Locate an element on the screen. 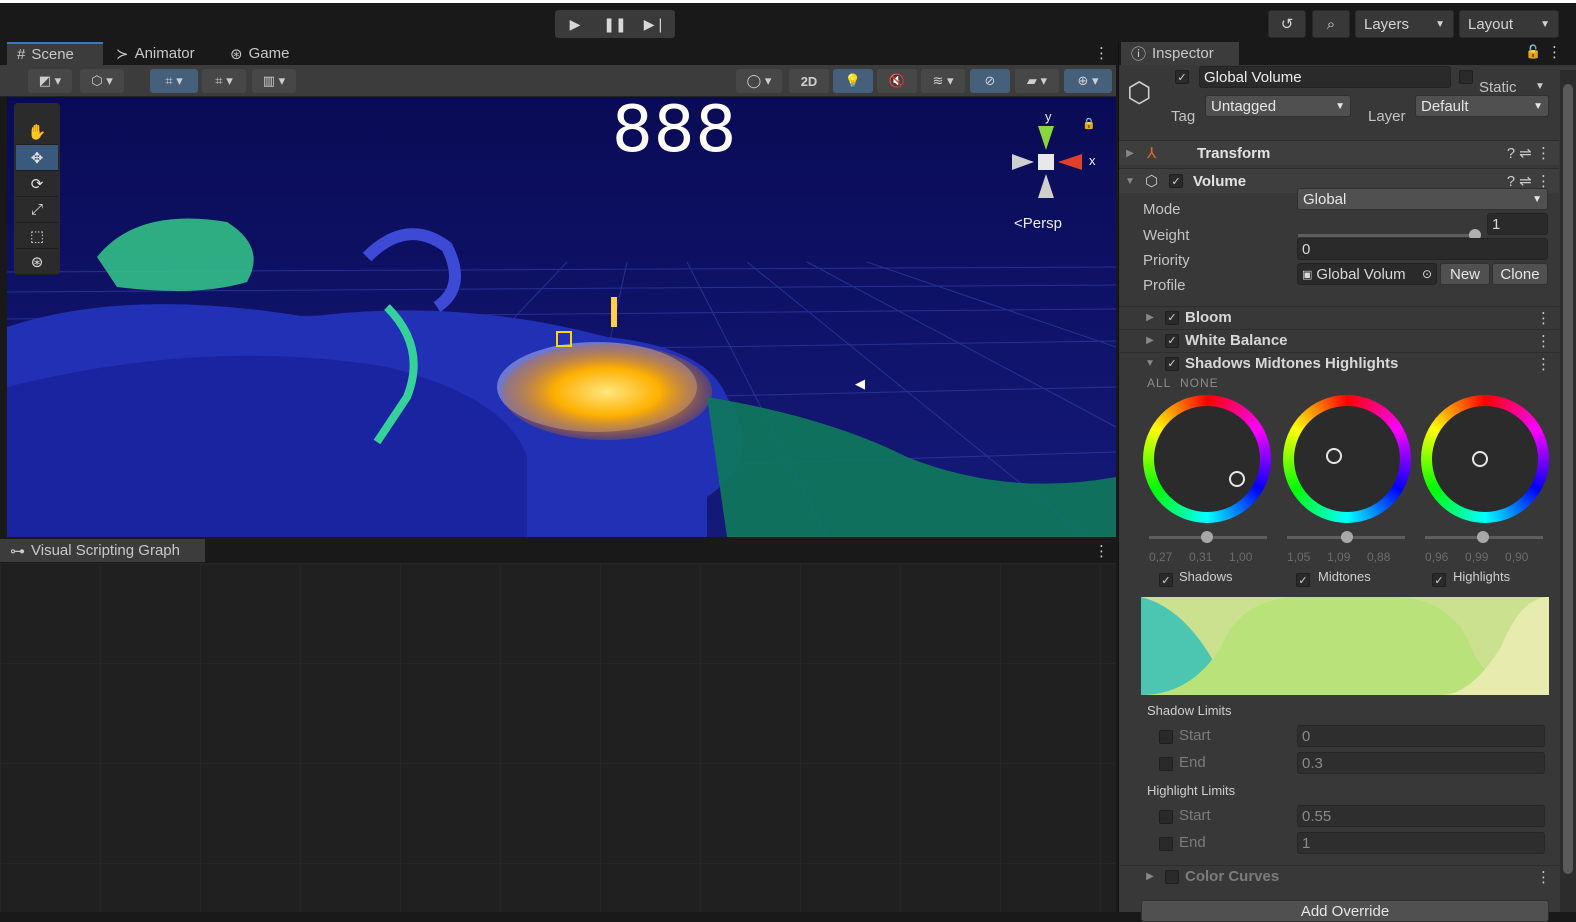  toggle-all-button: ALL is located at coordinates (1159, 383).